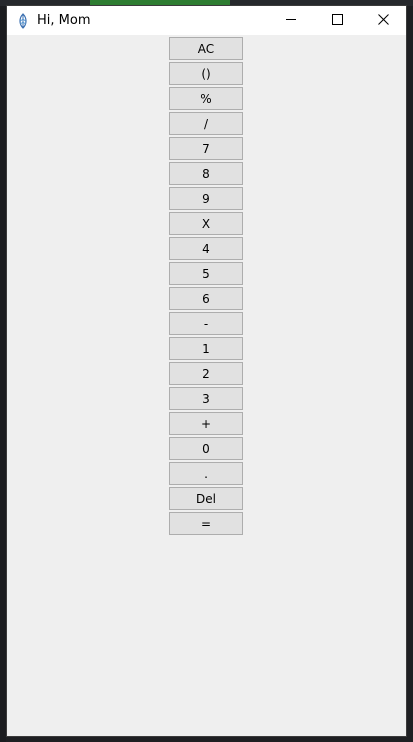  I want to click on parentheses-button: (), so click(206, 73).